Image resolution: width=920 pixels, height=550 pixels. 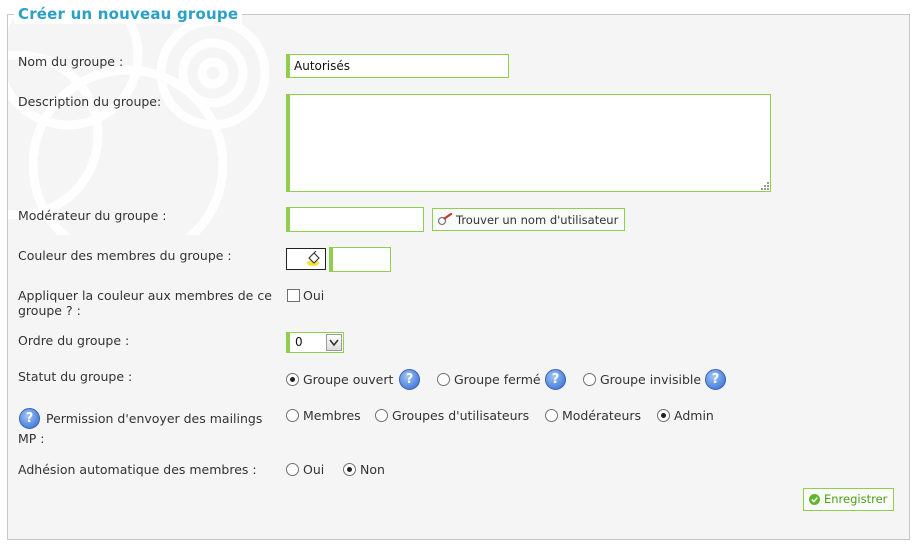 What do you see at coordinates (306, 259) in the screenshot?
I see `color-picker-button` at bounding box center [306, 259].